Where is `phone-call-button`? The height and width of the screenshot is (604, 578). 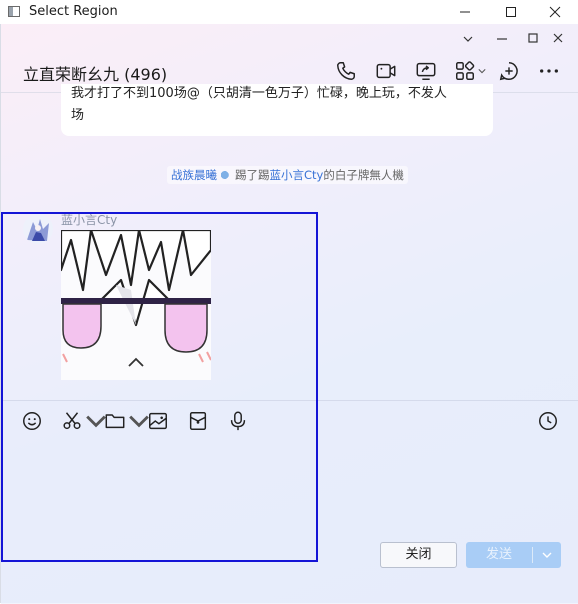 phone-call-button is located at coordinates (346, 71).